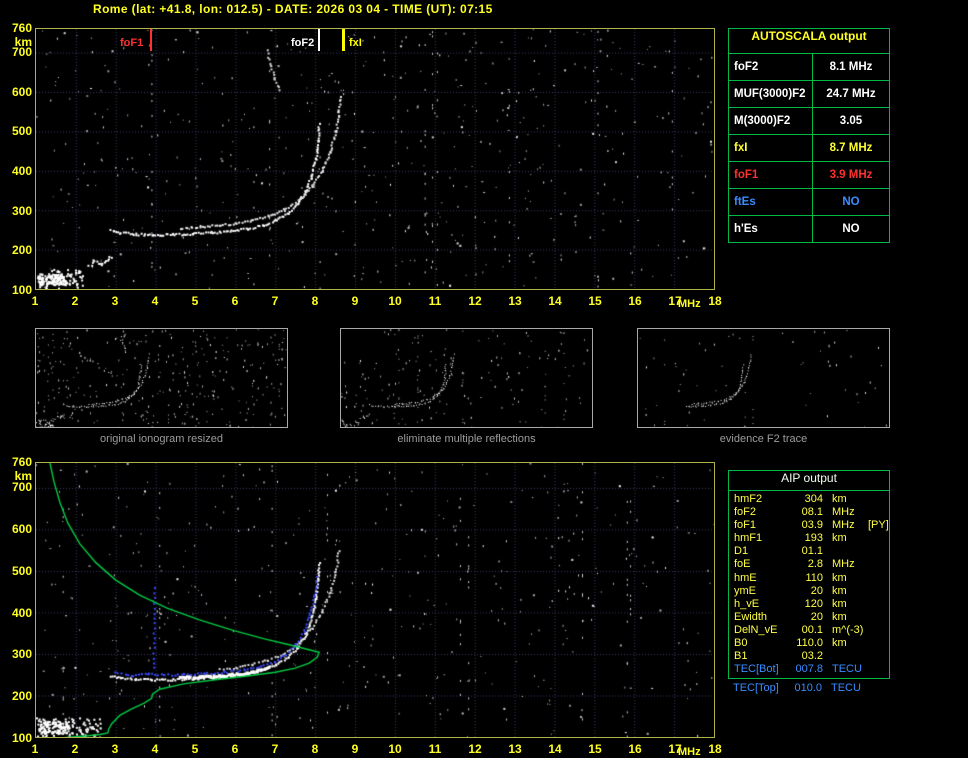  I want to click on x-tick-label: 4, so click(155, 749).